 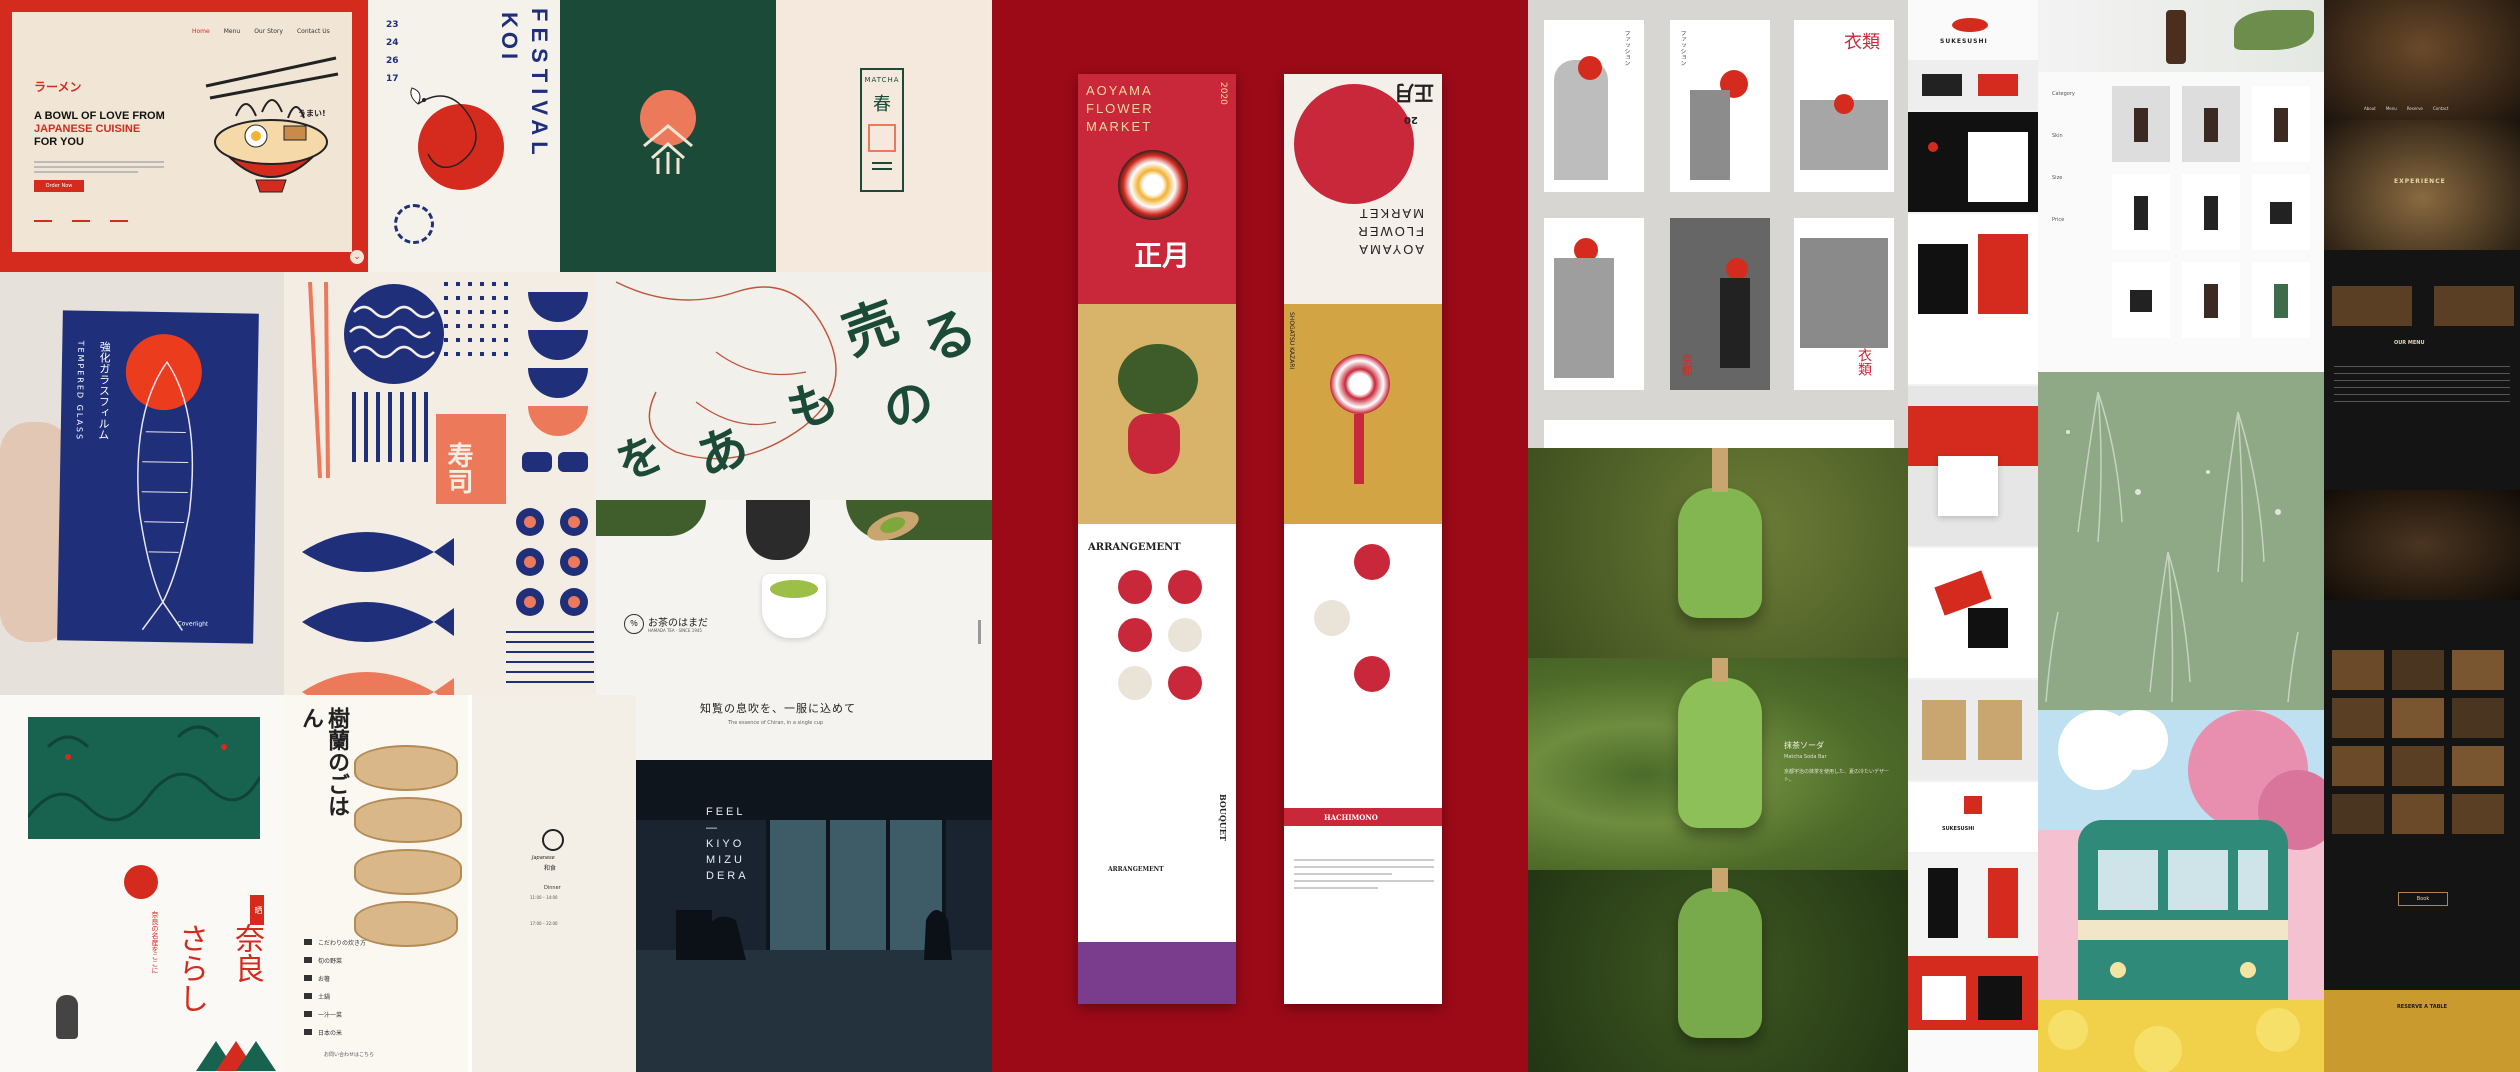 I want to click on nav-menu: Menu, so click(x=2391, y=108).